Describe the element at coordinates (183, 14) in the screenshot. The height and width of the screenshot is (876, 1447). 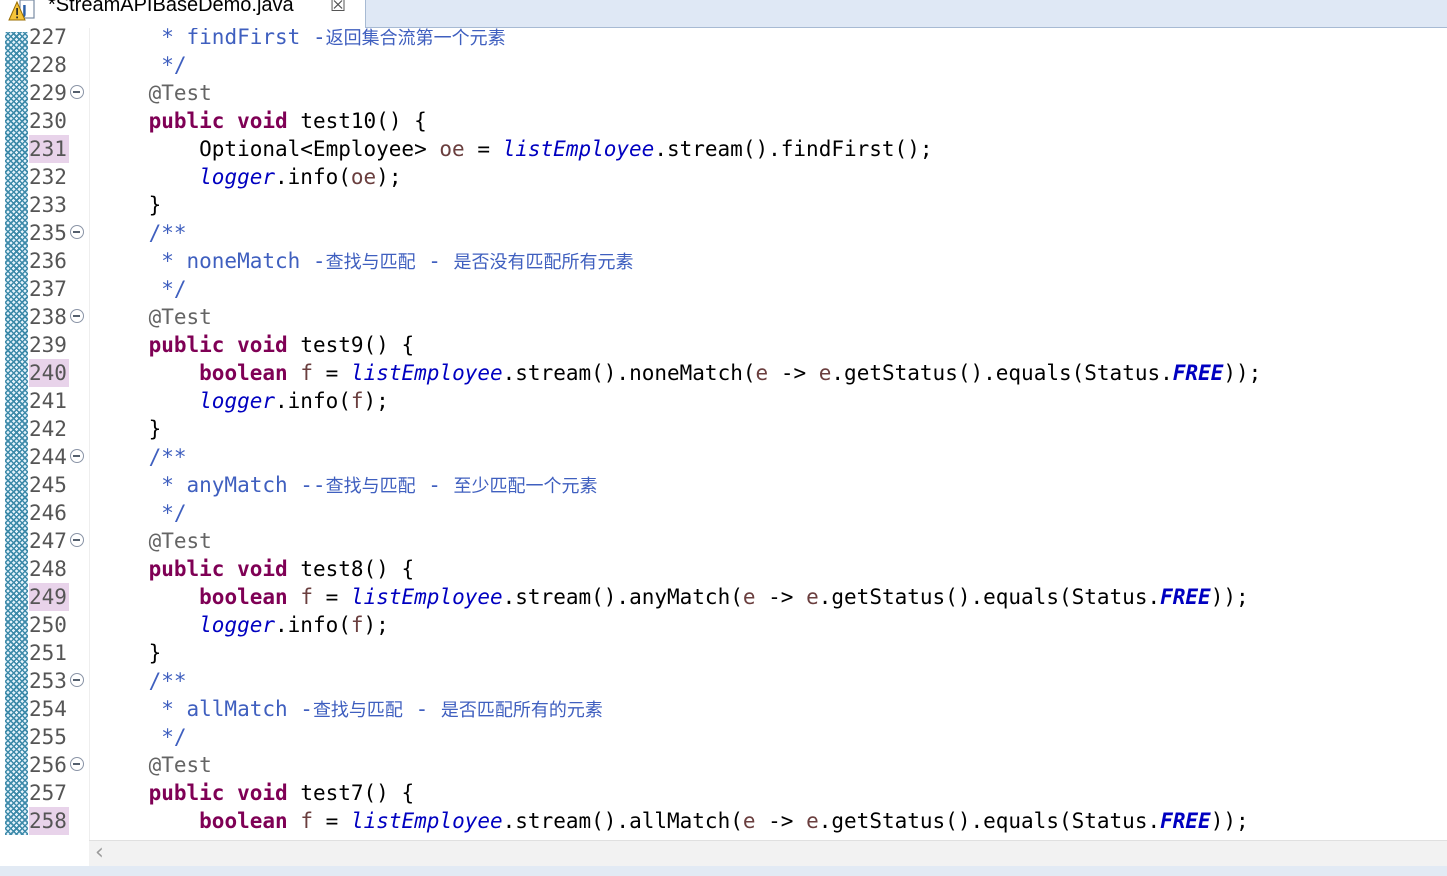
I see `editor-tab: J *StreamAPIBaseDemo.java ☒` at that location.